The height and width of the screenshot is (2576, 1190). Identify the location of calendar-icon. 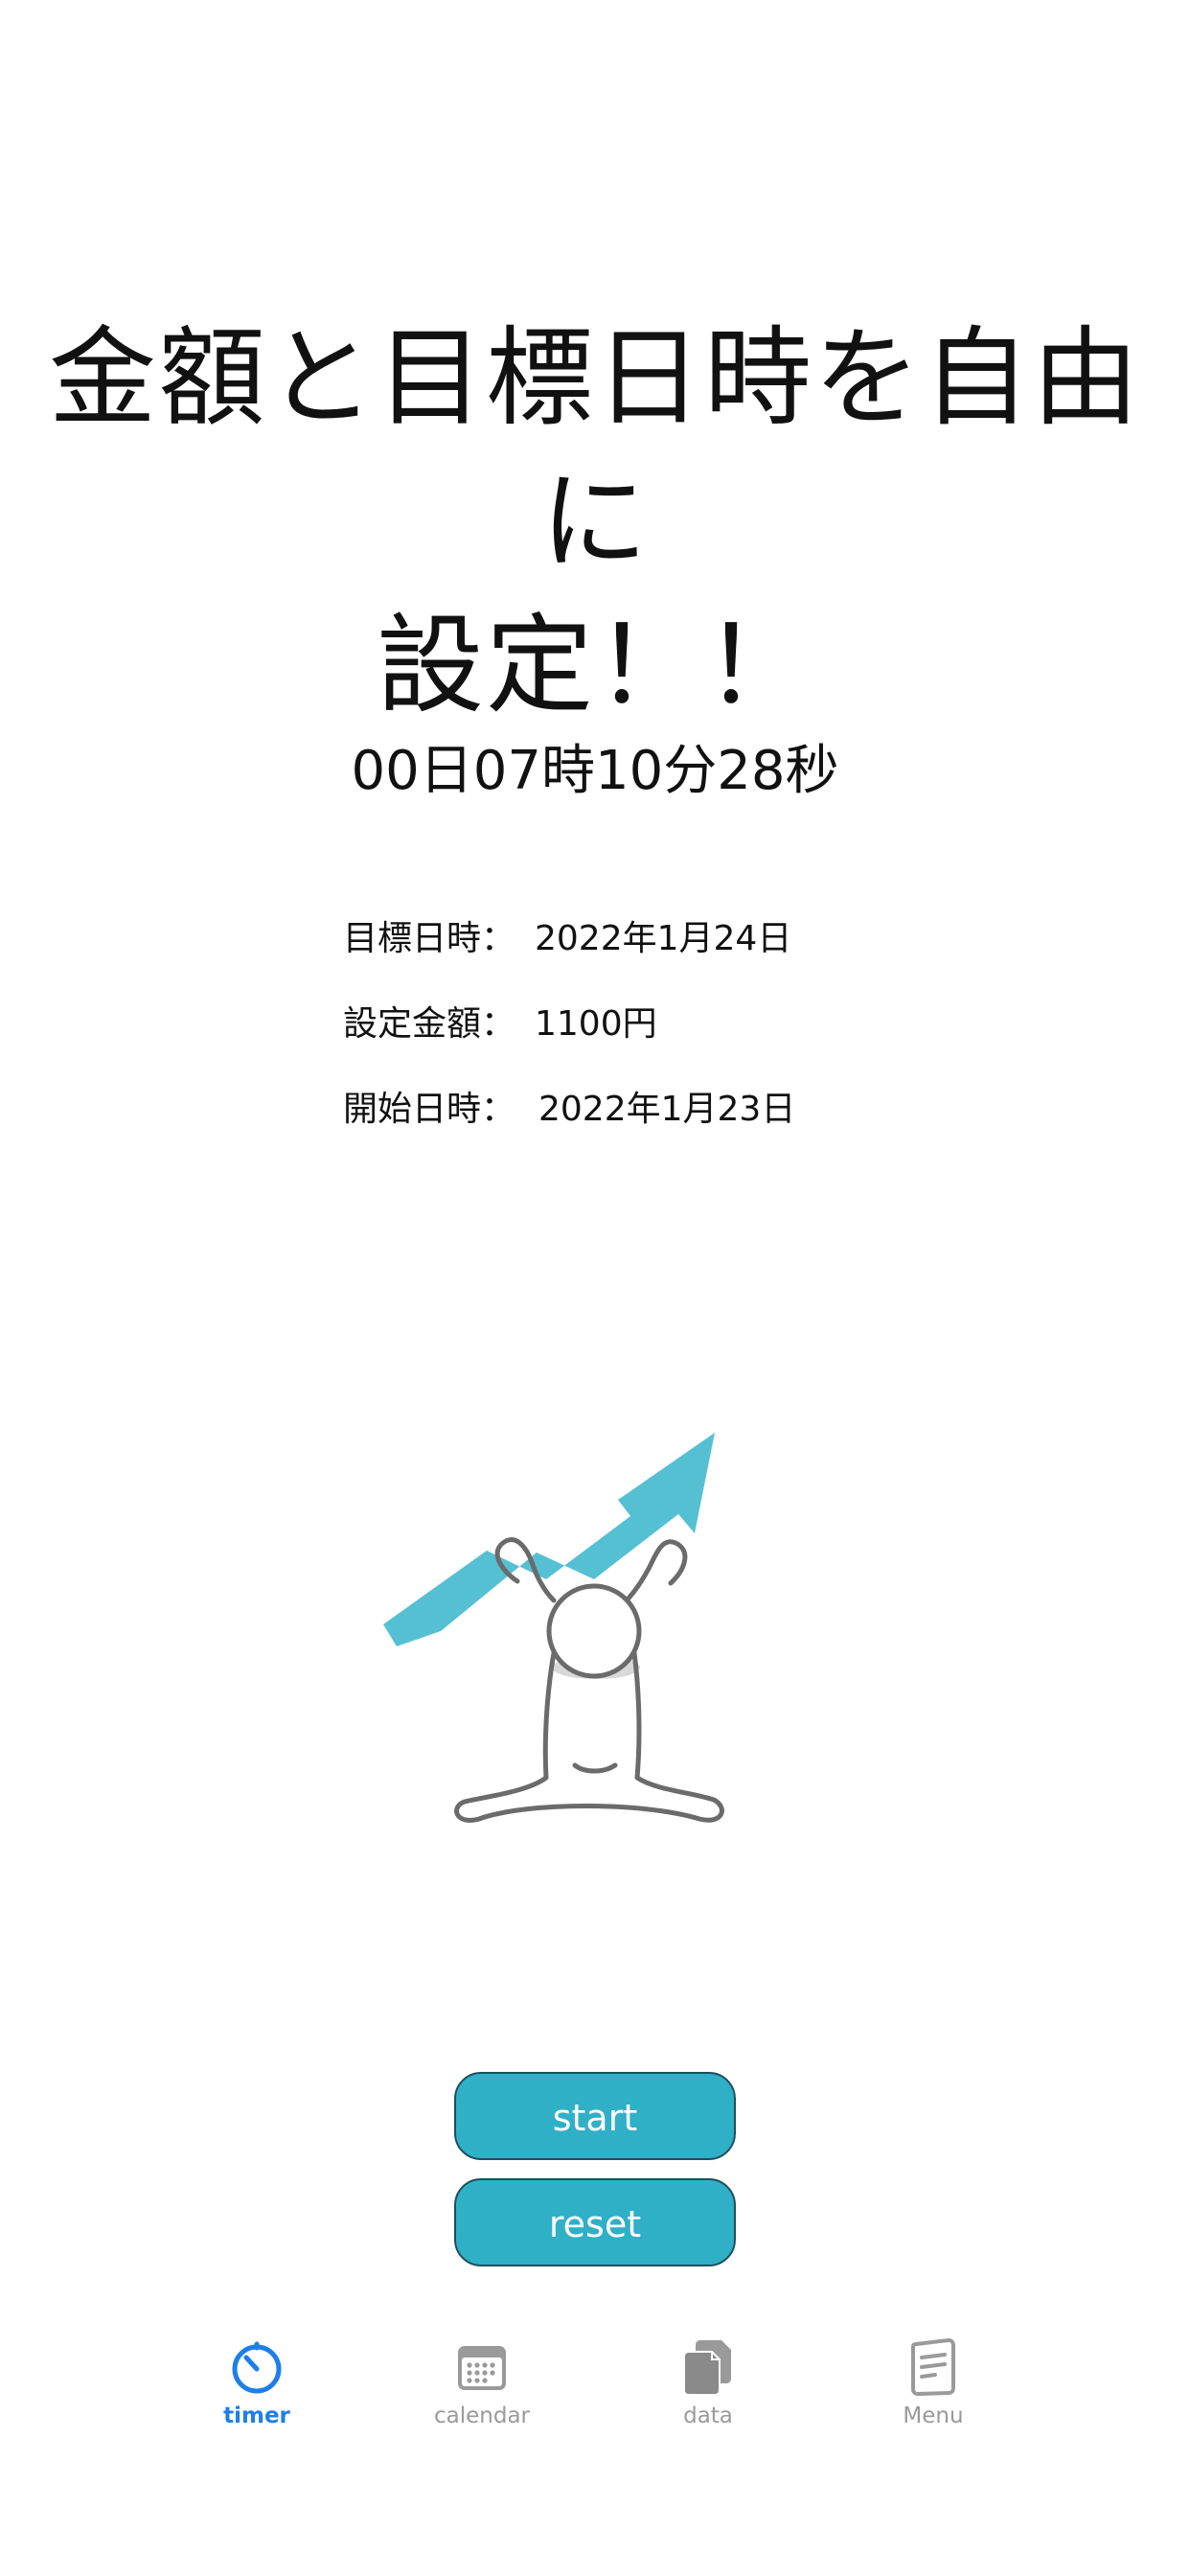
(482, 2368).